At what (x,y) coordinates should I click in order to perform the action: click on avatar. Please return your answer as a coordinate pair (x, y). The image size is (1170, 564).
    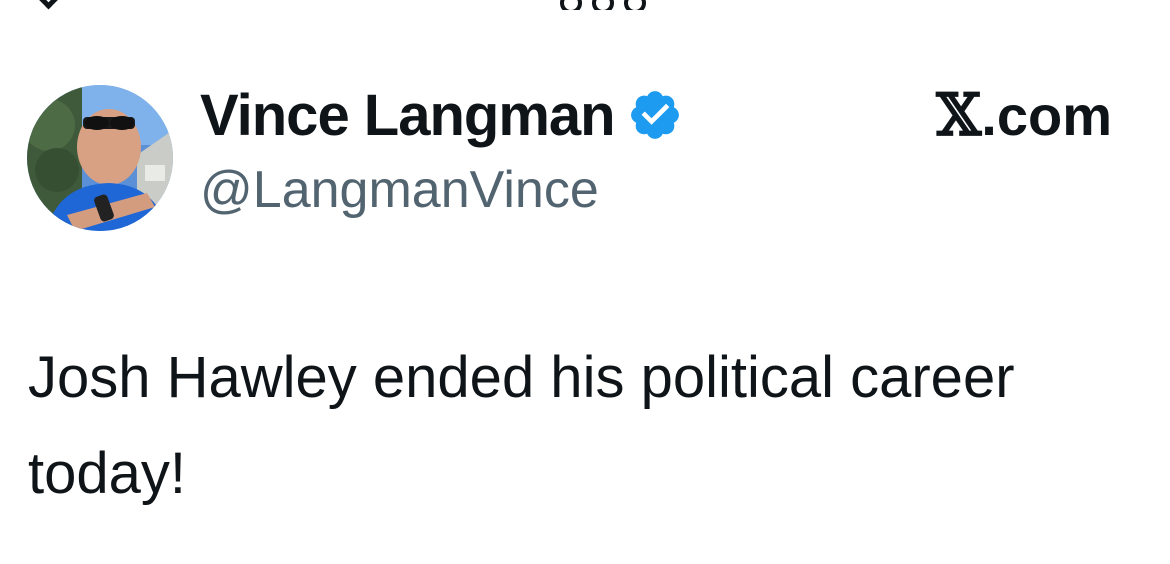
    Looking at the image, I should click on (100, 158).